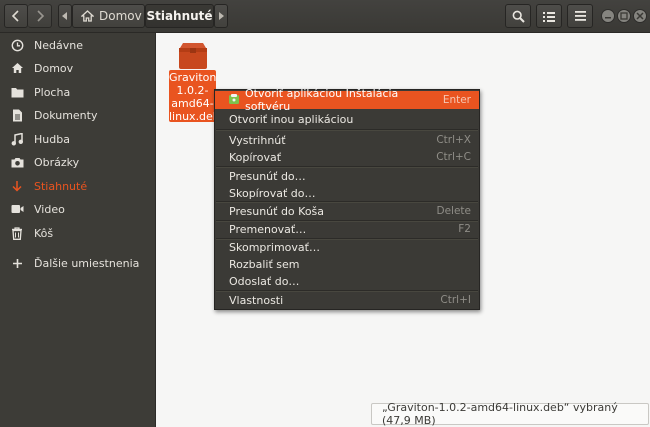 The height and width of the screenshot is (427, 650). I want to click on plus-icon, so click(17, 263).